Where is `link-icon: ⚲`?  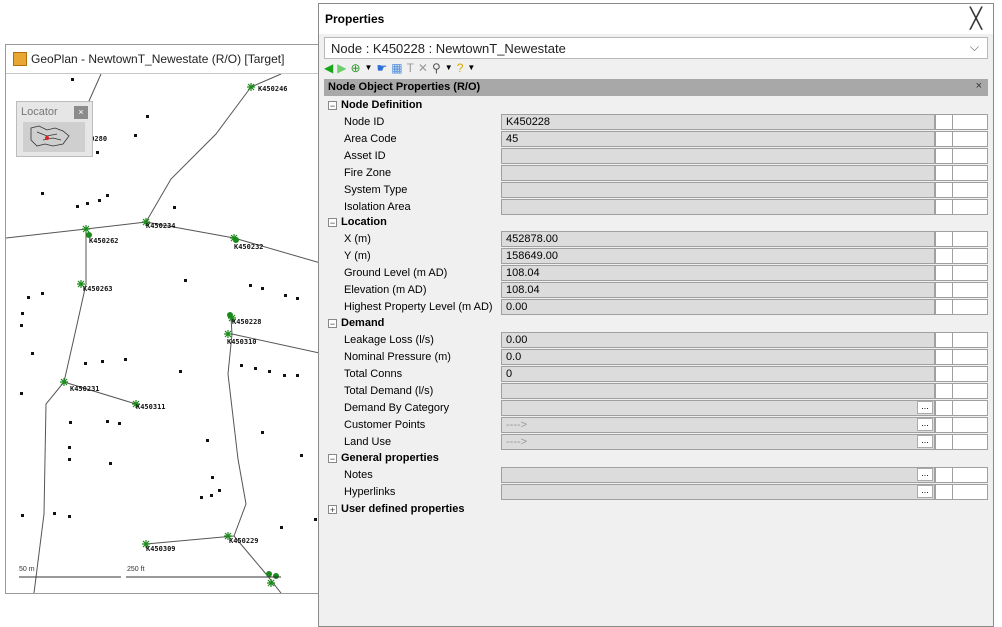
link-icon: ⚲ is located at coordinates (436, 69).